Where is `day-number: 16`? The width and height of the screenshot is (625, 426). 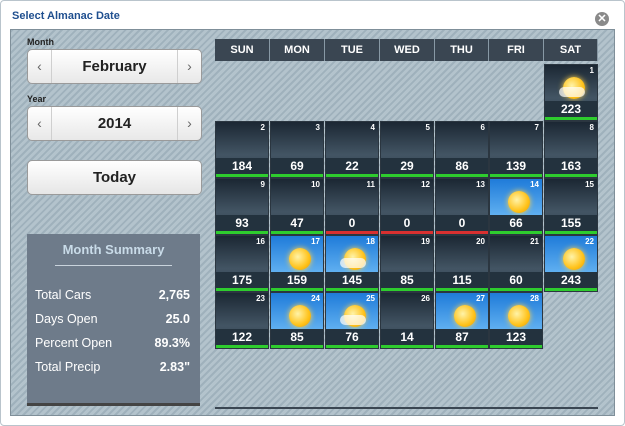 day-number: 16 is located at coordinates (260, 241).